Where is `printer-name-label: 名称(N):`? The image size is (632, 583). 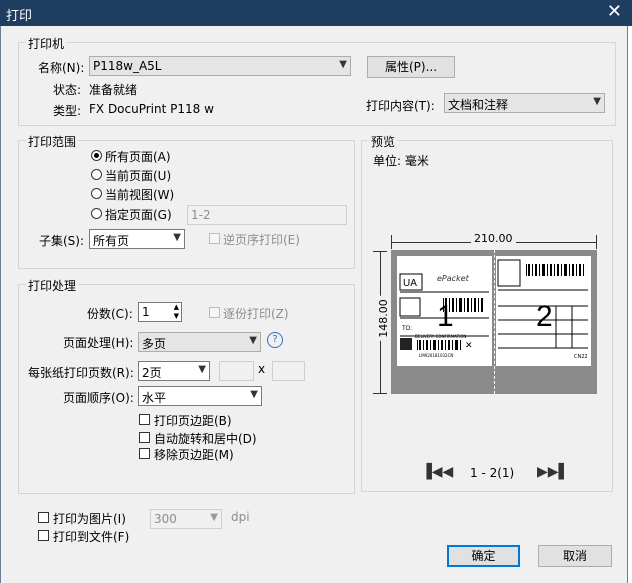 printer-name-label: 名称(N): is located at coordinates (61, 68).